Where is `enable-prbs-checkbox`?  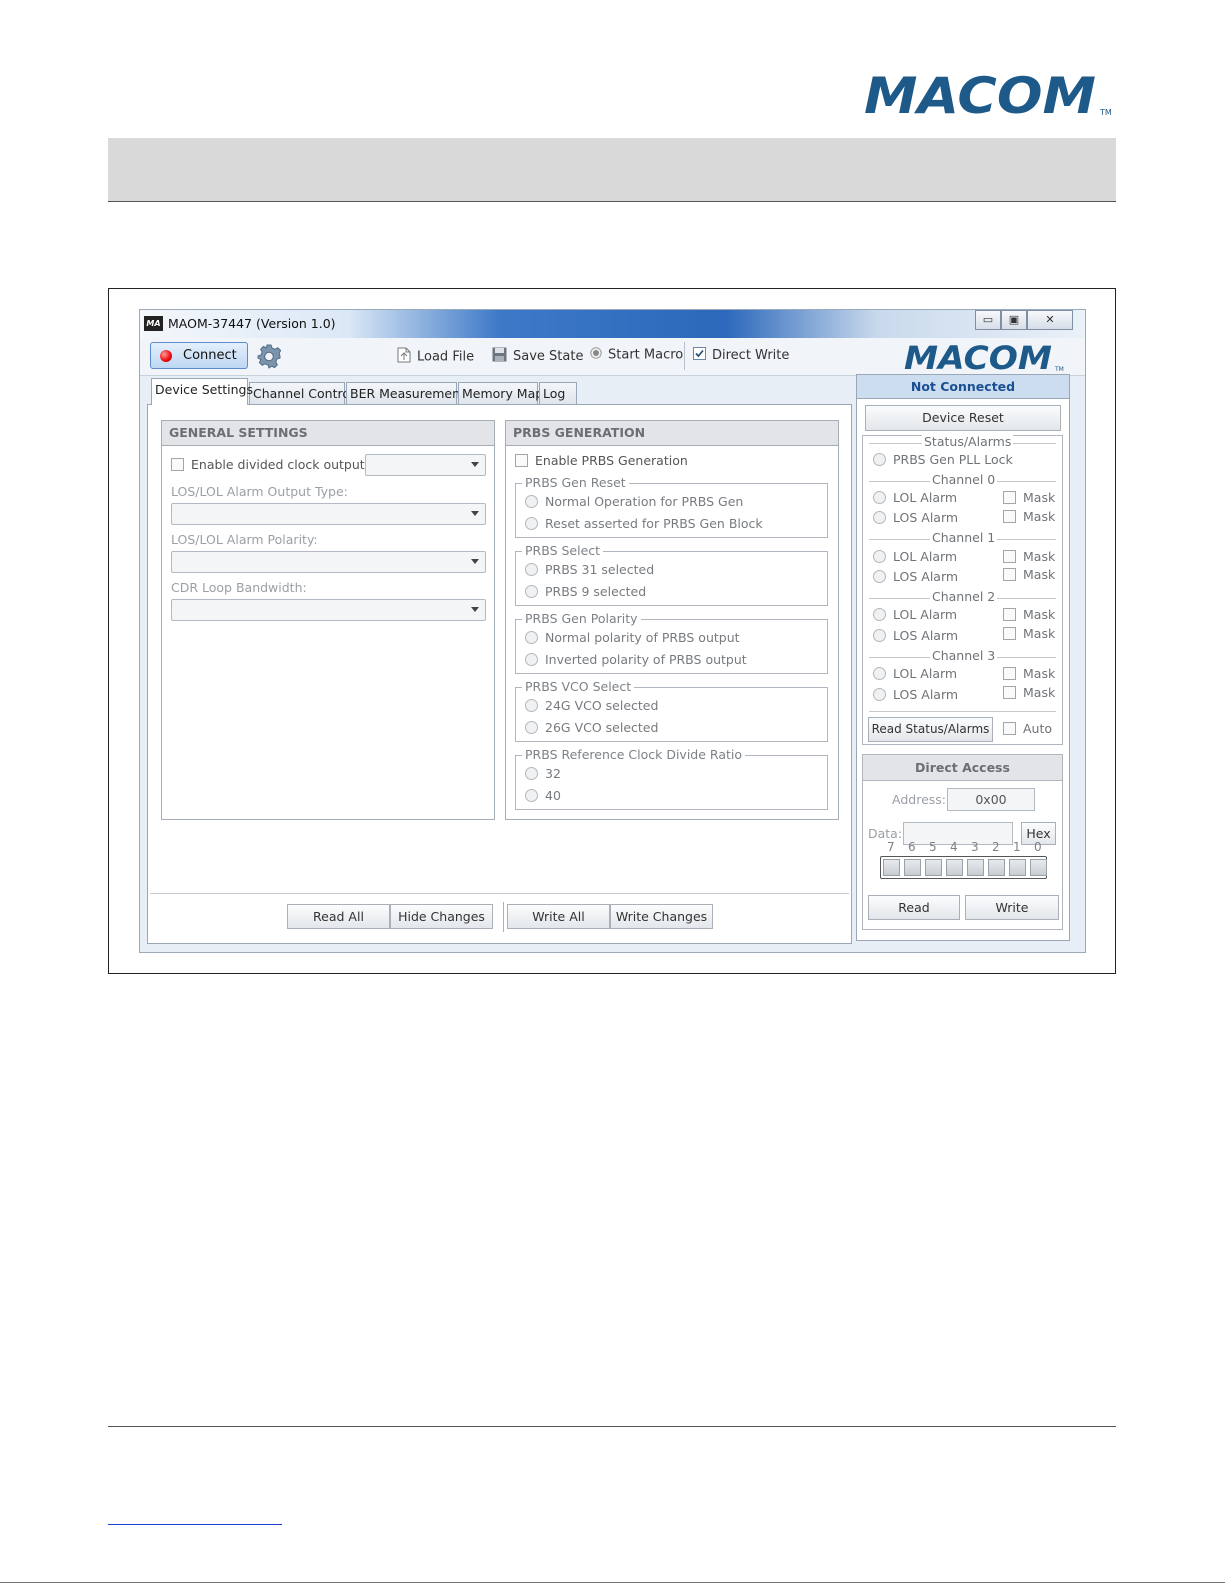
enable-prbs-checkbox is located at coordinates (521, 460).